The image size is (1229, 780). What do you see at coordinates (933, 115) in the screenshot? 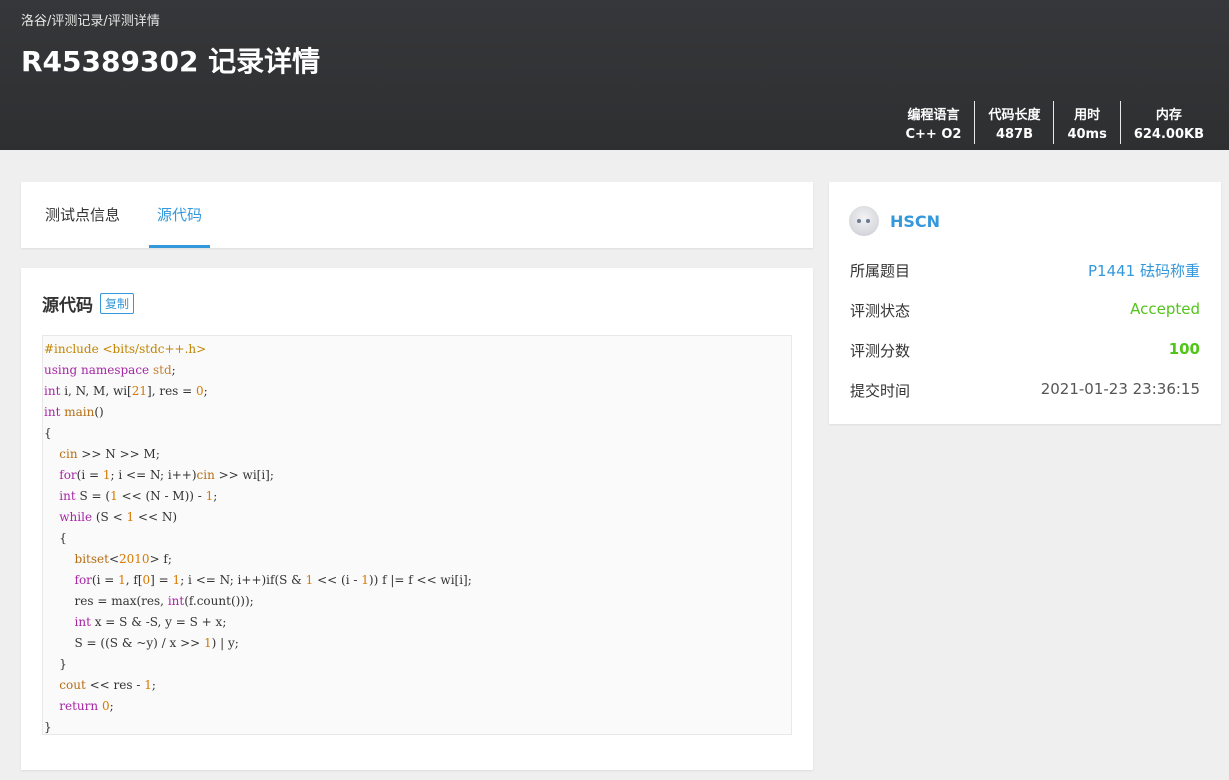
I see `stat-label: 编程语言` at bounding box center [933, 115].